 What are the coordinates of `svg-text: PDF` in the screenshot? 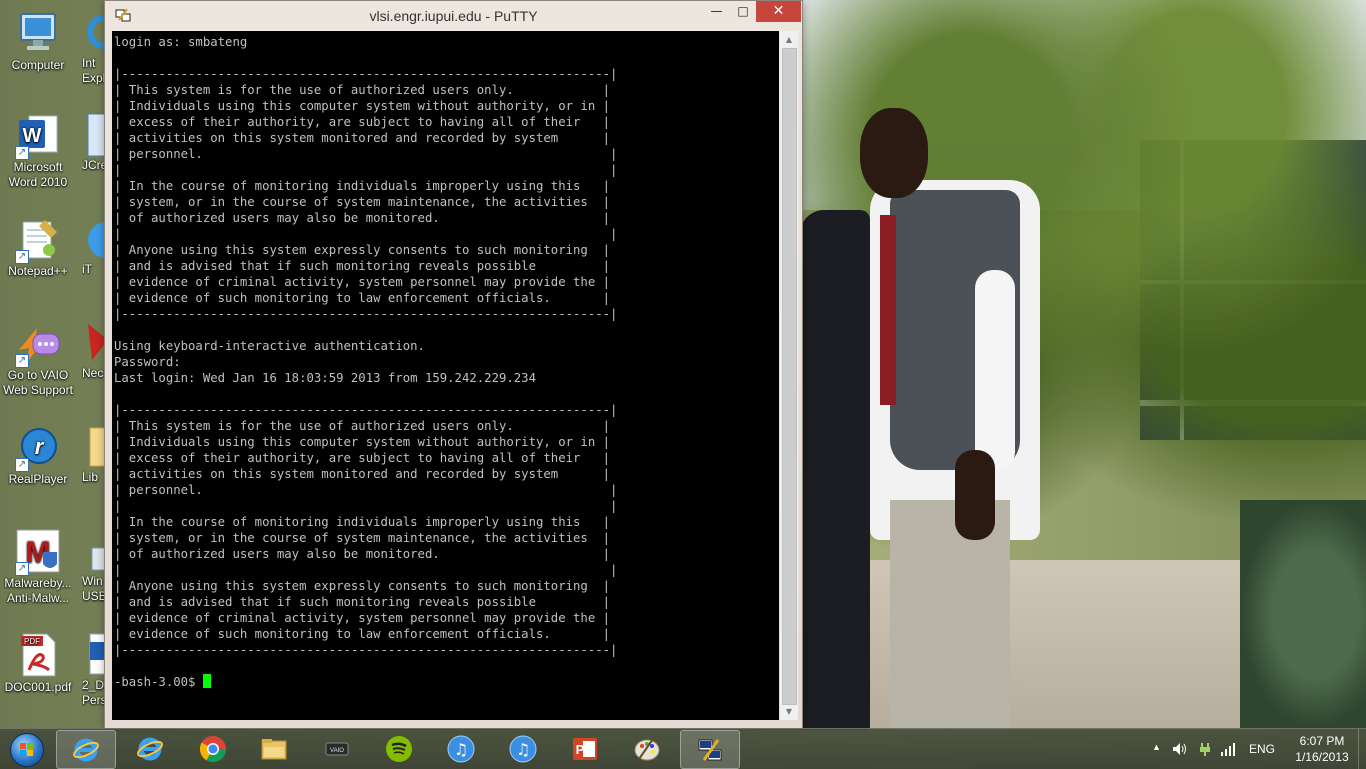 It's located at (32, 641).